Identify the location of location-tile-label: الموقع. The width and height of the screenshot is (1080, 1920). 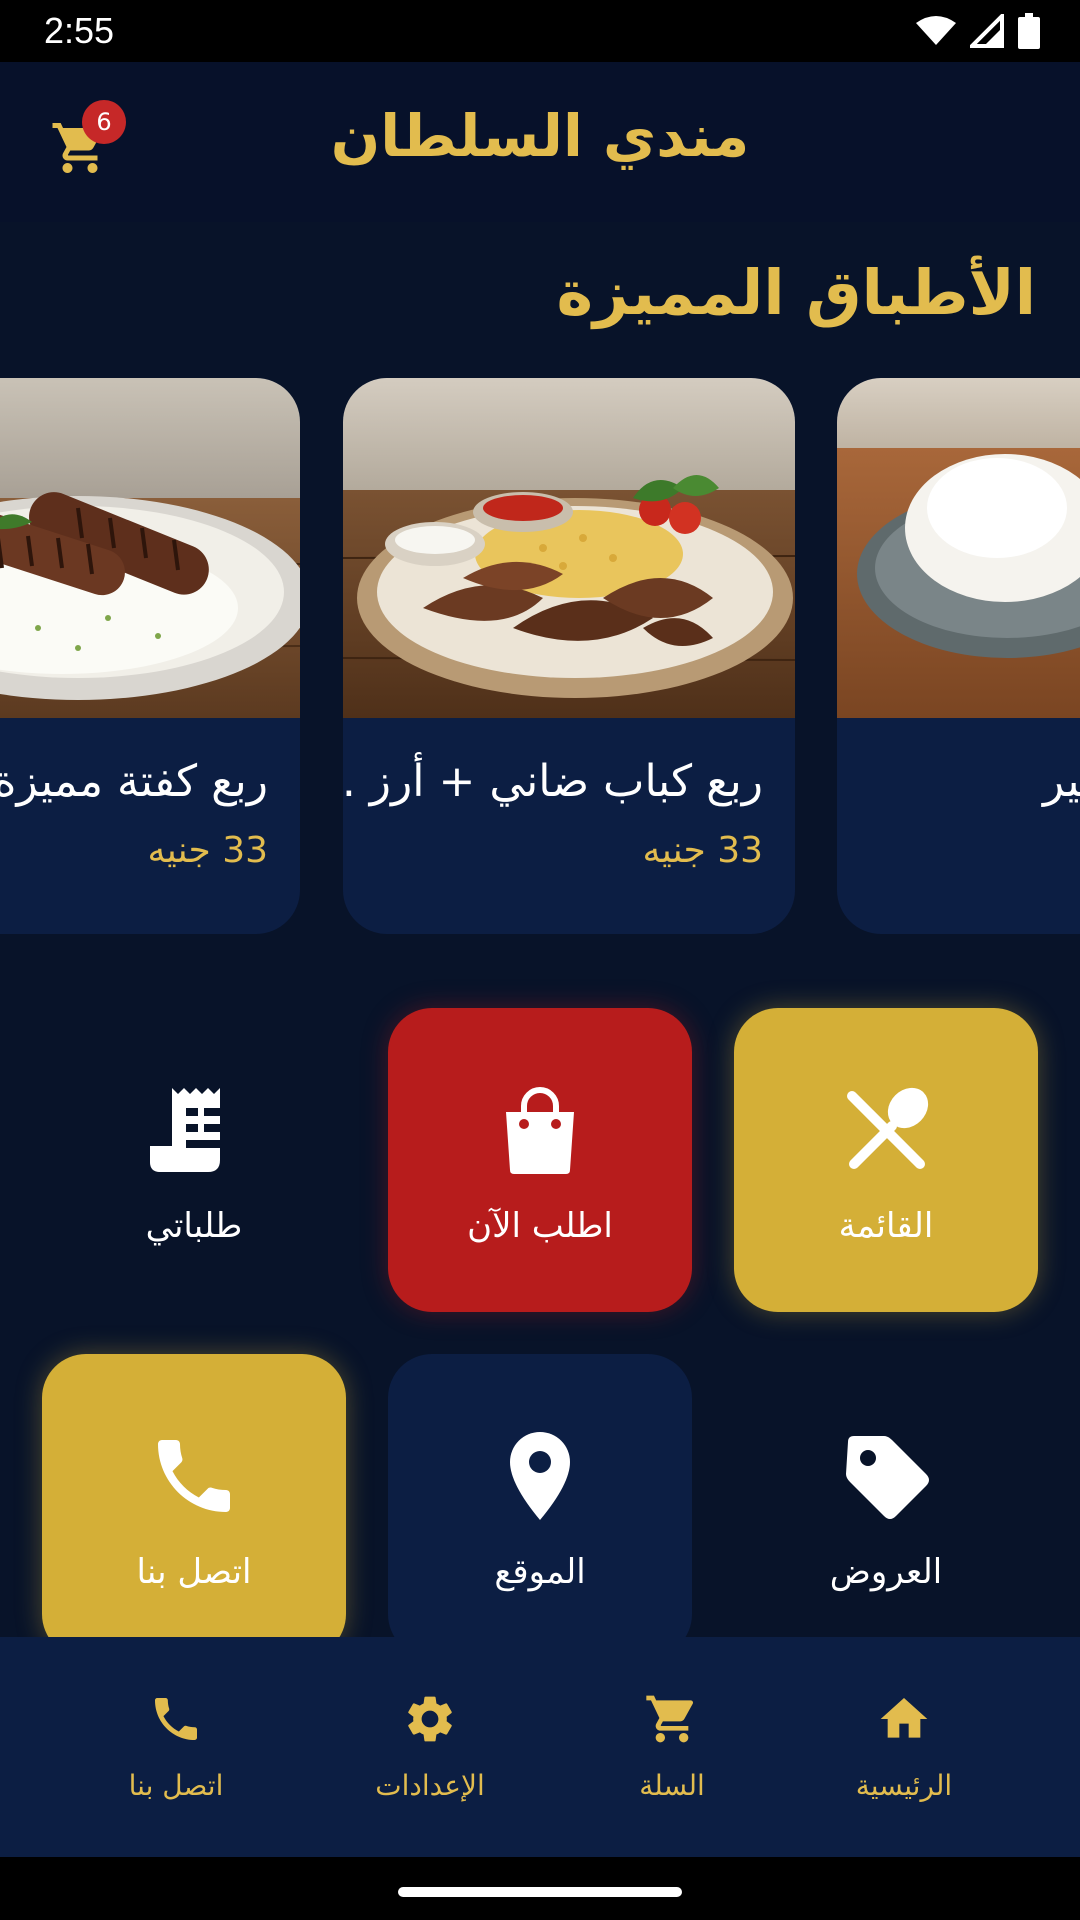
(540, 1572).